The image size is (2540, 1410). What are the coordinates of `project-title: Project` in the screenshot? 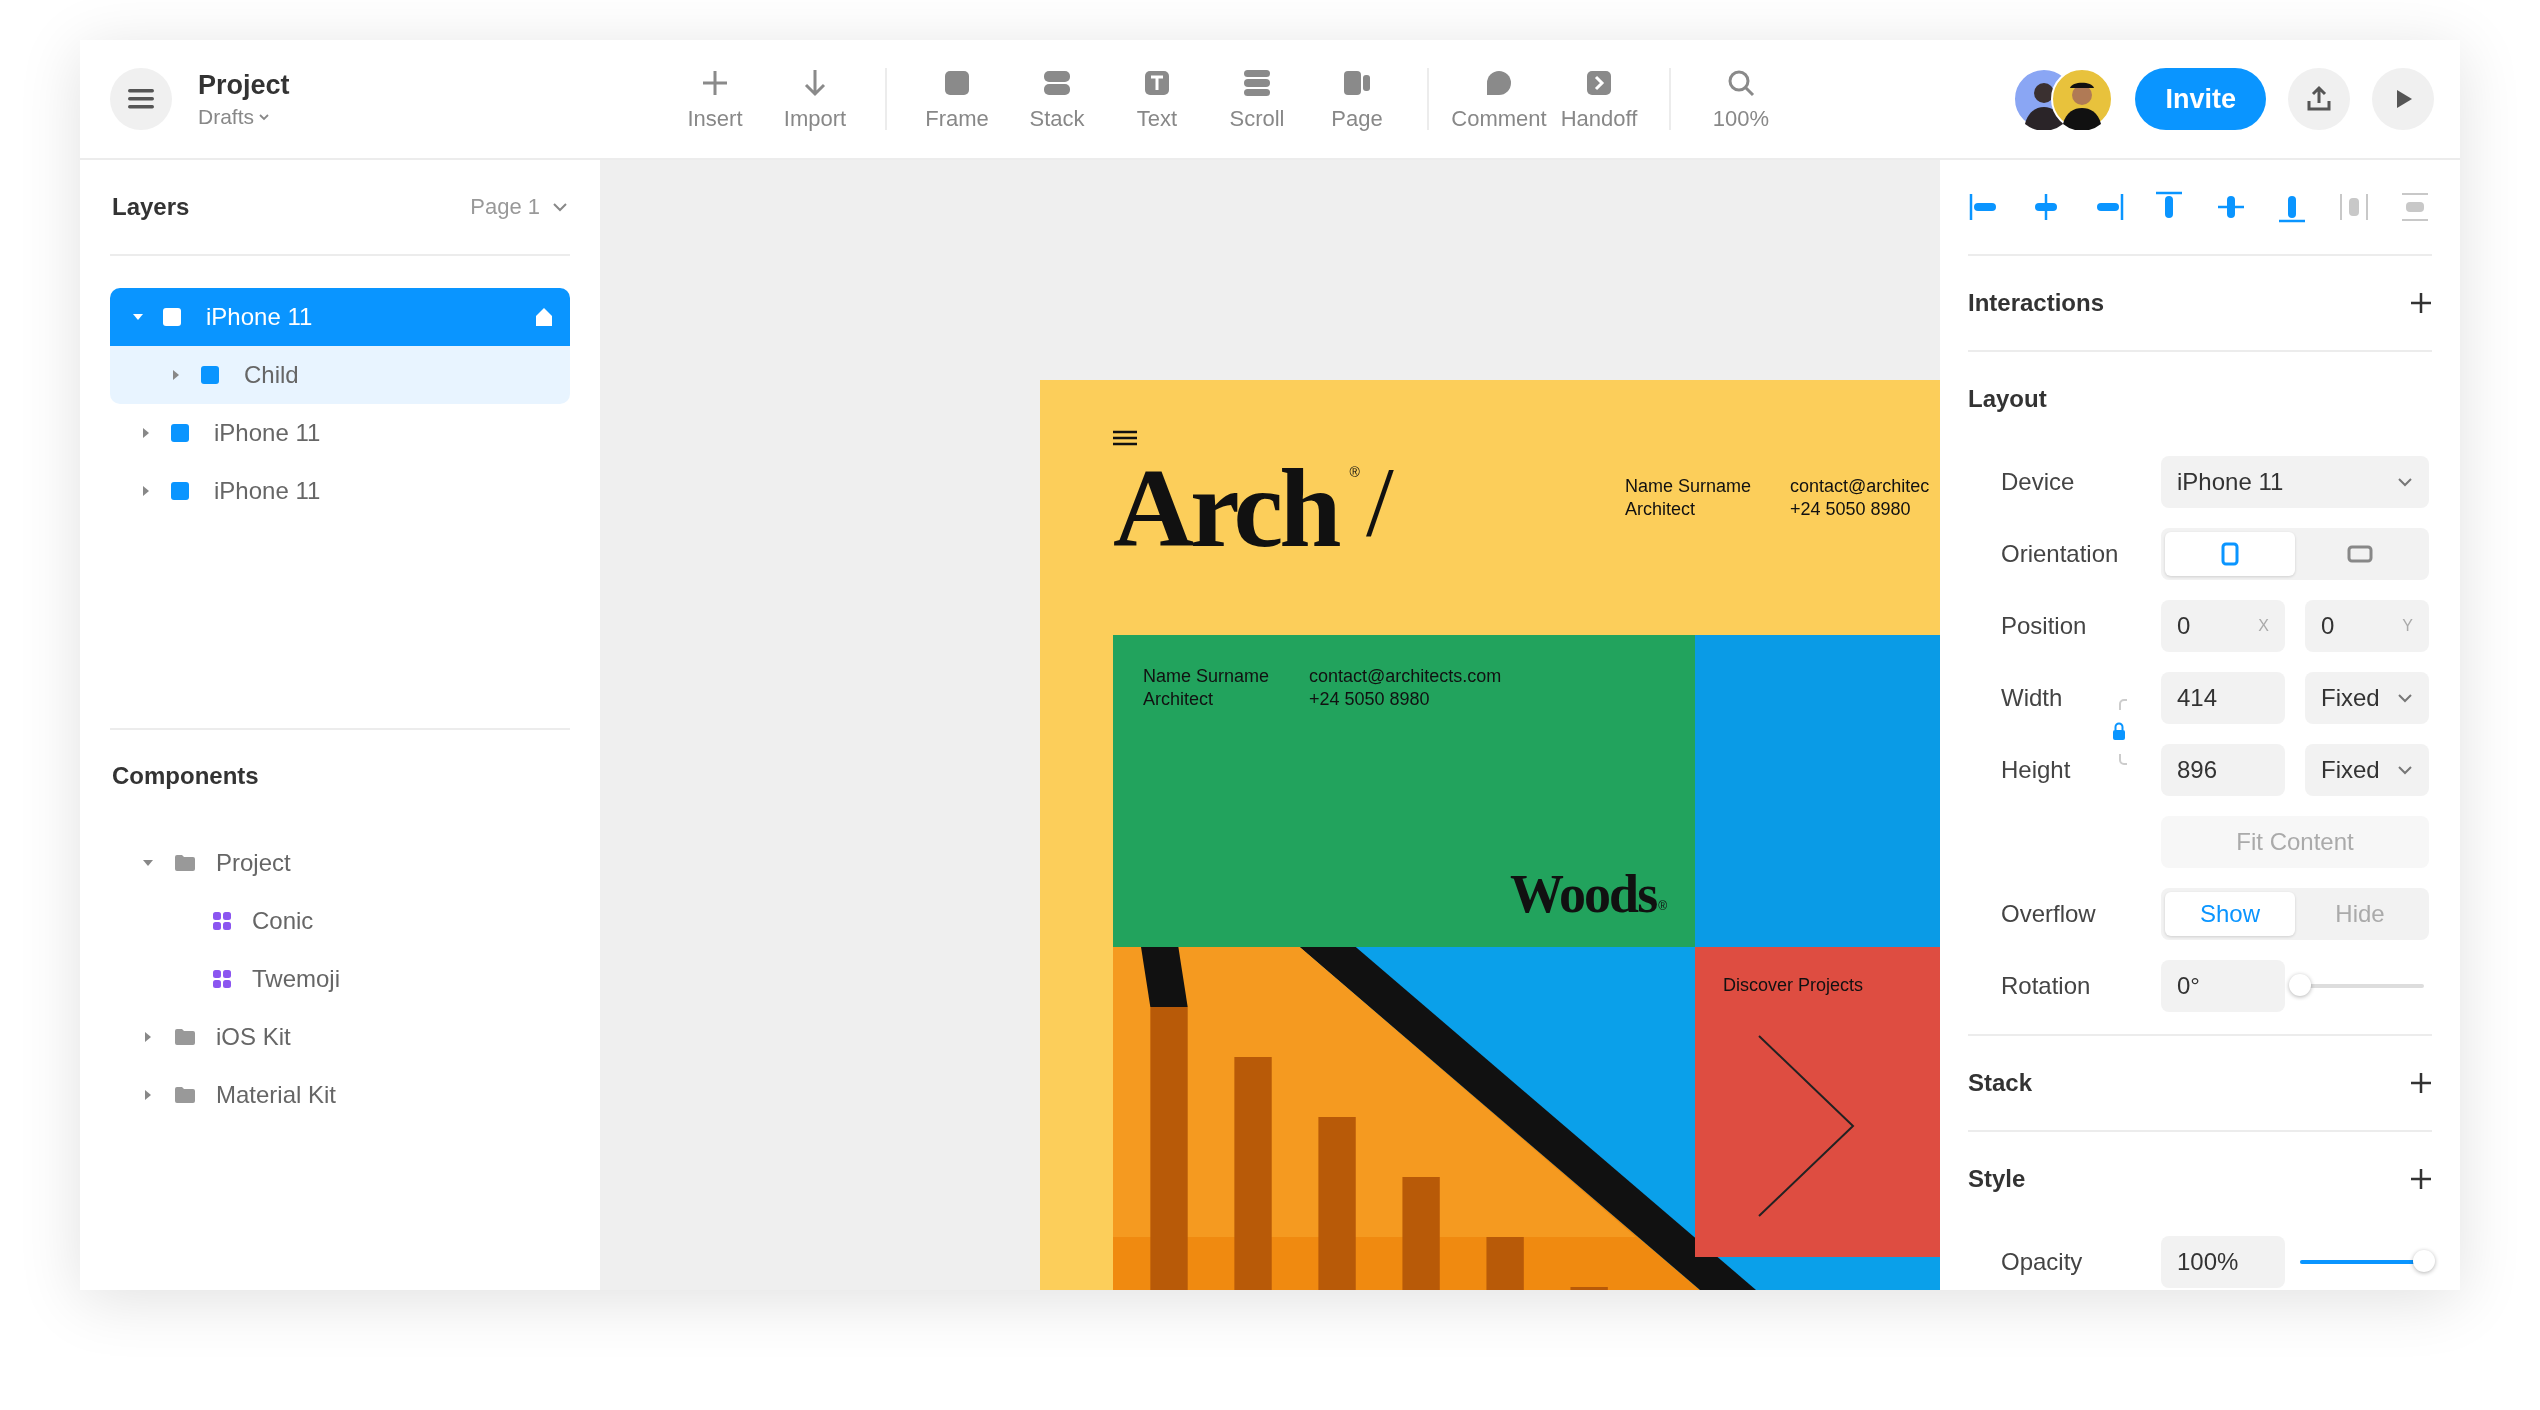 It's located at (244, 85).